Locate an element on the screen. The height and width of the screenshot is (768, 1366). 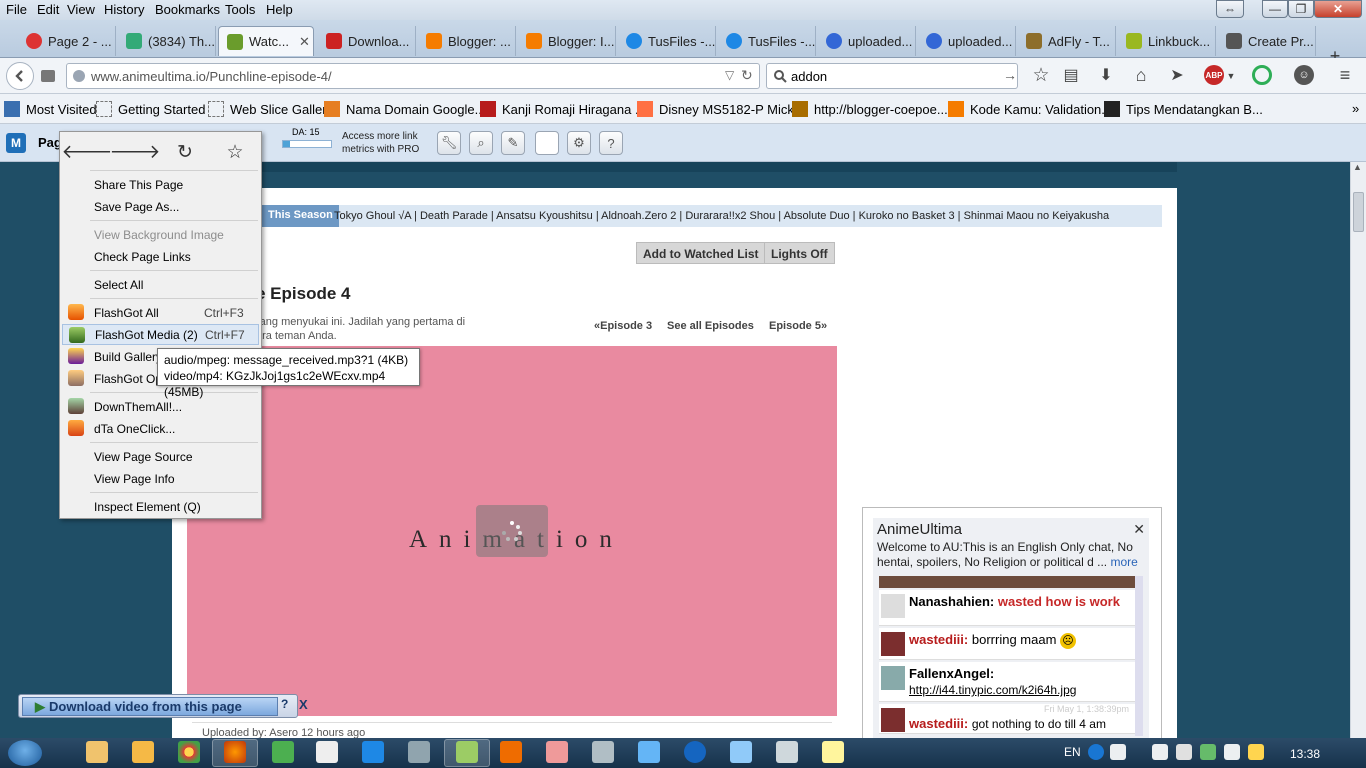
menu-tools: Tools is located at coordinates (240, 9).